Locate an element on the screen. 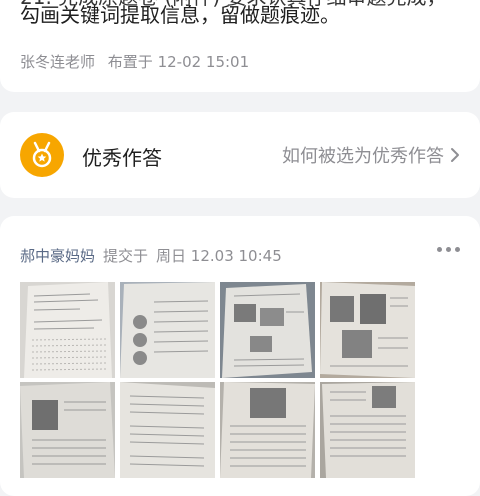  medal-icon is located at coordinates (42, 155).